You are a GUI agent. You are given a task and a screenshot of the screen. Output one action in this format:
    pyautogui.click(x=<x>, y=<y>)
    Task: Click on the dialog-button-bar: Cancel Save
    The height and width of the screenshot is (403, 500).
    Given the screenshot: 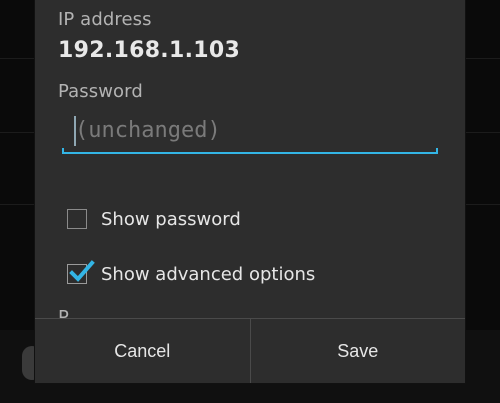 What is the action you would take?
    pyautogui.click(x=250, y=351)
    